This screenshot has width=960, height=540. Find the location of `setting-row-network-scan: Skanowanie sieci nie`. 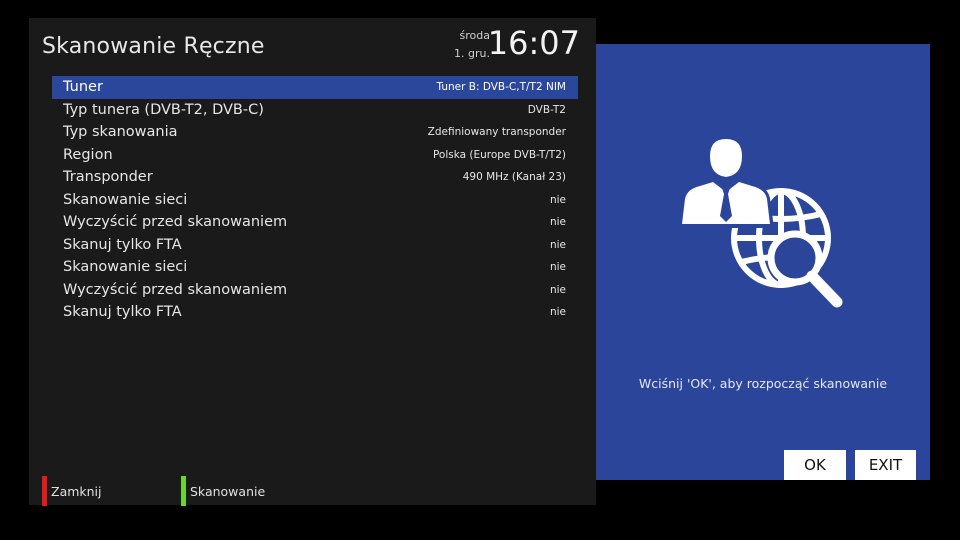

setting-row-network-scan: Skanowanie sieci nie is located at coordinates (315, 200).